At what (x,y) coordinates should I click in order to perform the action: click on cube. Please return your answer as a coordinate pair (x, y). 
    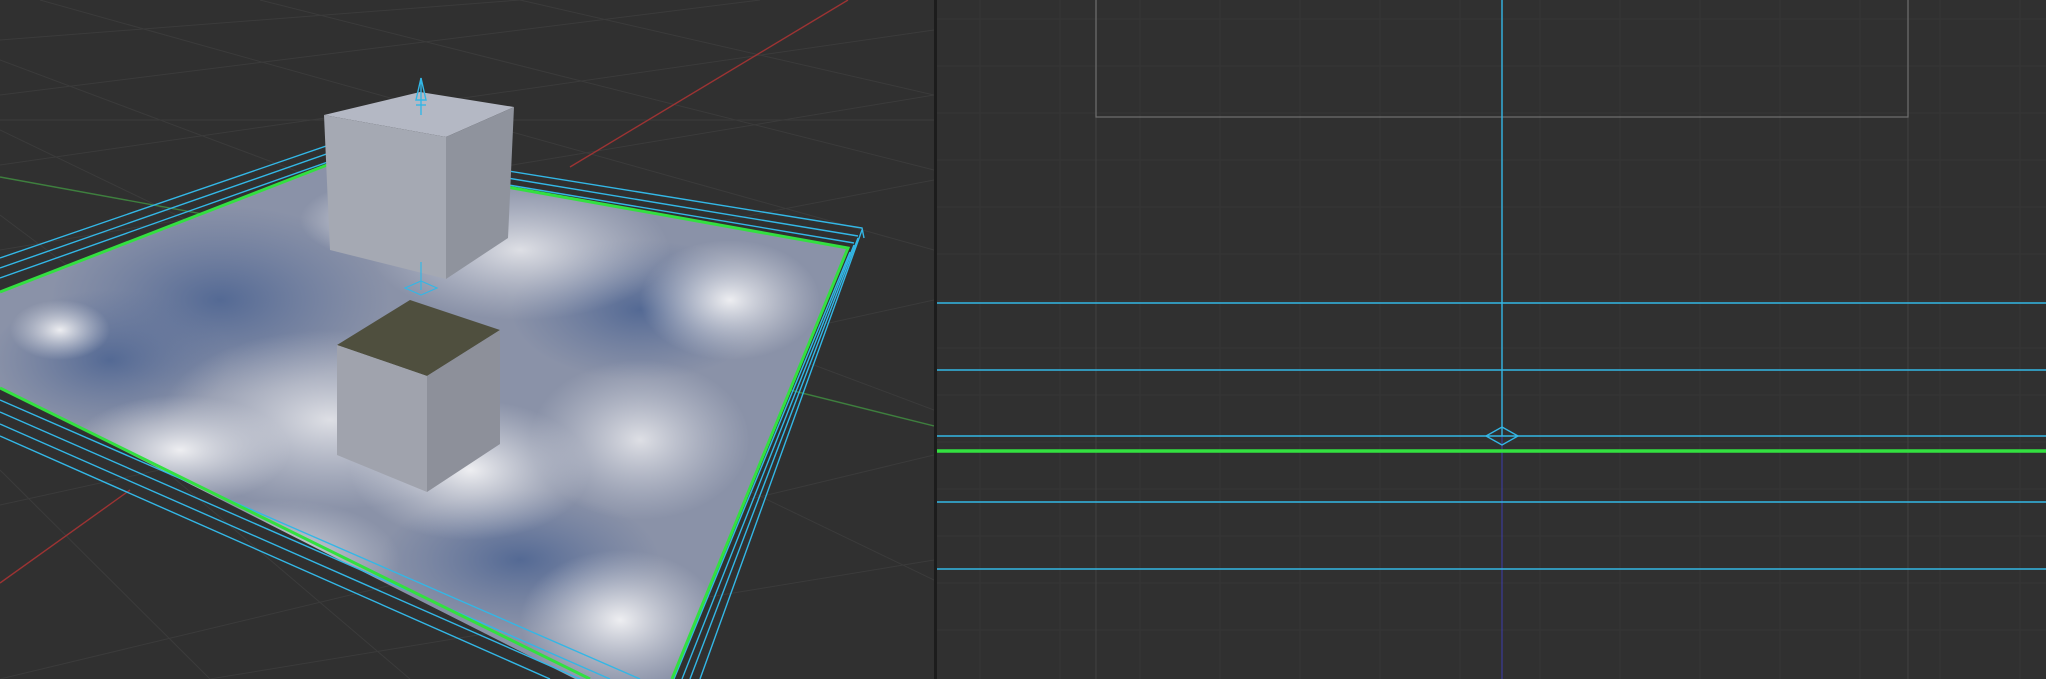
    Looking at the image, I should click on (419, 185).